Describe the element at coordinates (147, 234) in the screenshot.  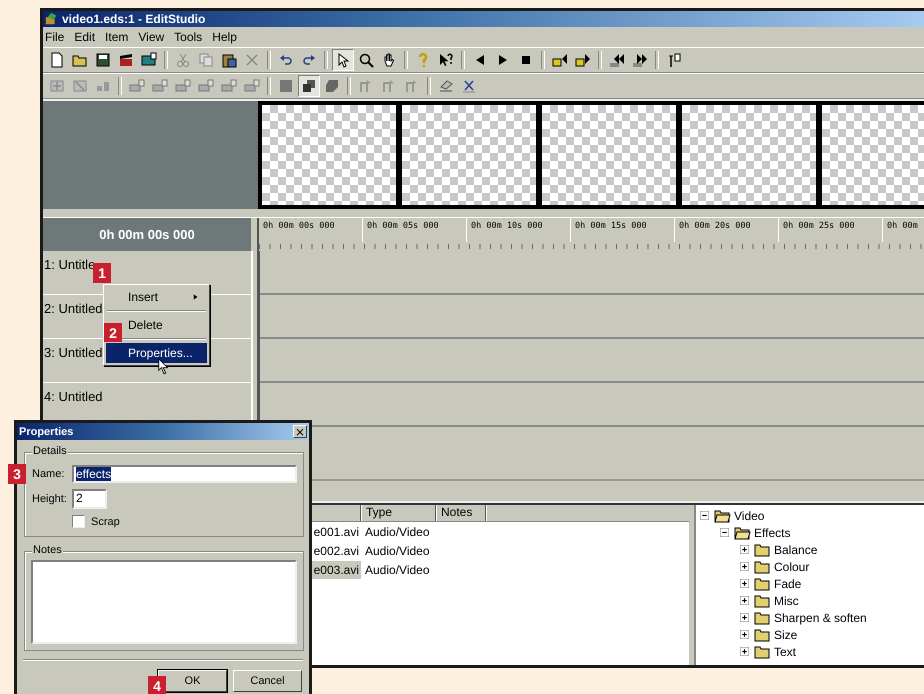
I see `current-time: 0h 00m 00s 000` at that location.